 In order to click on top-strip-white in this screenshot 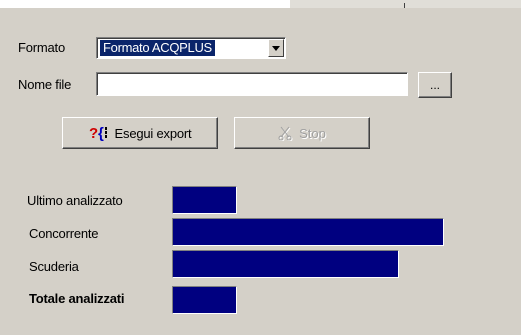, I will do `click(145, 4)`.